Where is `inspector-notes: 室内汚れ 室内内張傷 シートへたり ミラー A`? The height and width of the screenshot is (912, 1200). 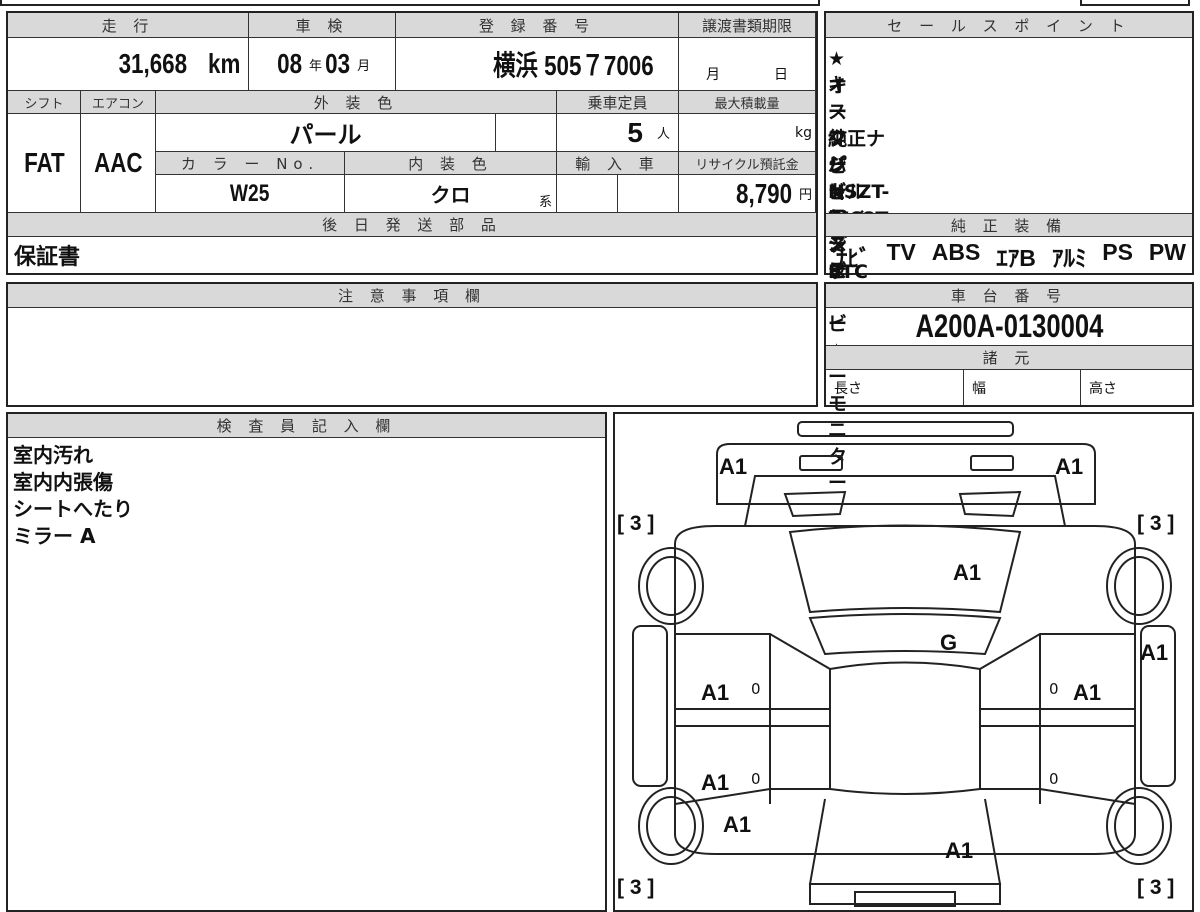 inspector-notes: 室内汚れ 室内内張傷 シートへたり ミラー A is located at coordinates (73, 496).